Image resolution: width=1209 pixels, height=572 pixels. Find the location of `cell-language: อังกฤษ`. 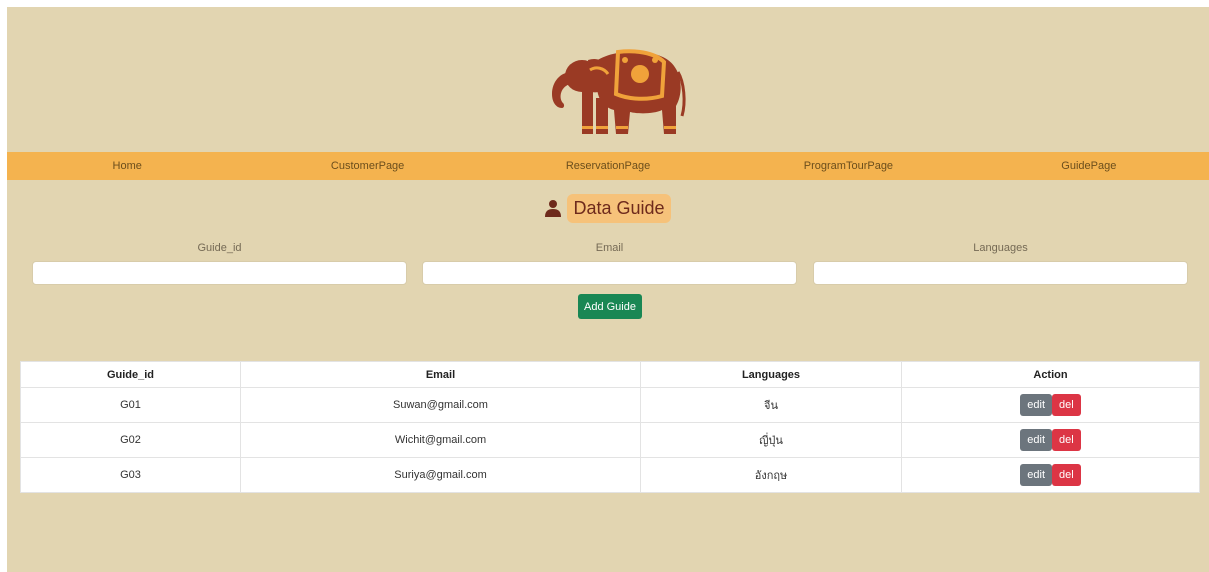

cell-language: อังกฤษ is located at coordinates (771, 475).